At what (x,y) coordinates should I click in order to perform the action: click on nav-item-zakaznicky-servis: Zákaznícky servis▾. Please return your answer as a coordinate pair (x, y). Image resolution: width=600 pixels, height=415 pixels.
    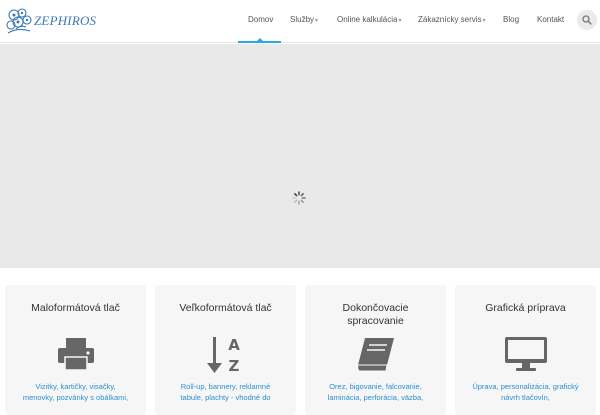
    Looking at the image, I should click on (452, 21).